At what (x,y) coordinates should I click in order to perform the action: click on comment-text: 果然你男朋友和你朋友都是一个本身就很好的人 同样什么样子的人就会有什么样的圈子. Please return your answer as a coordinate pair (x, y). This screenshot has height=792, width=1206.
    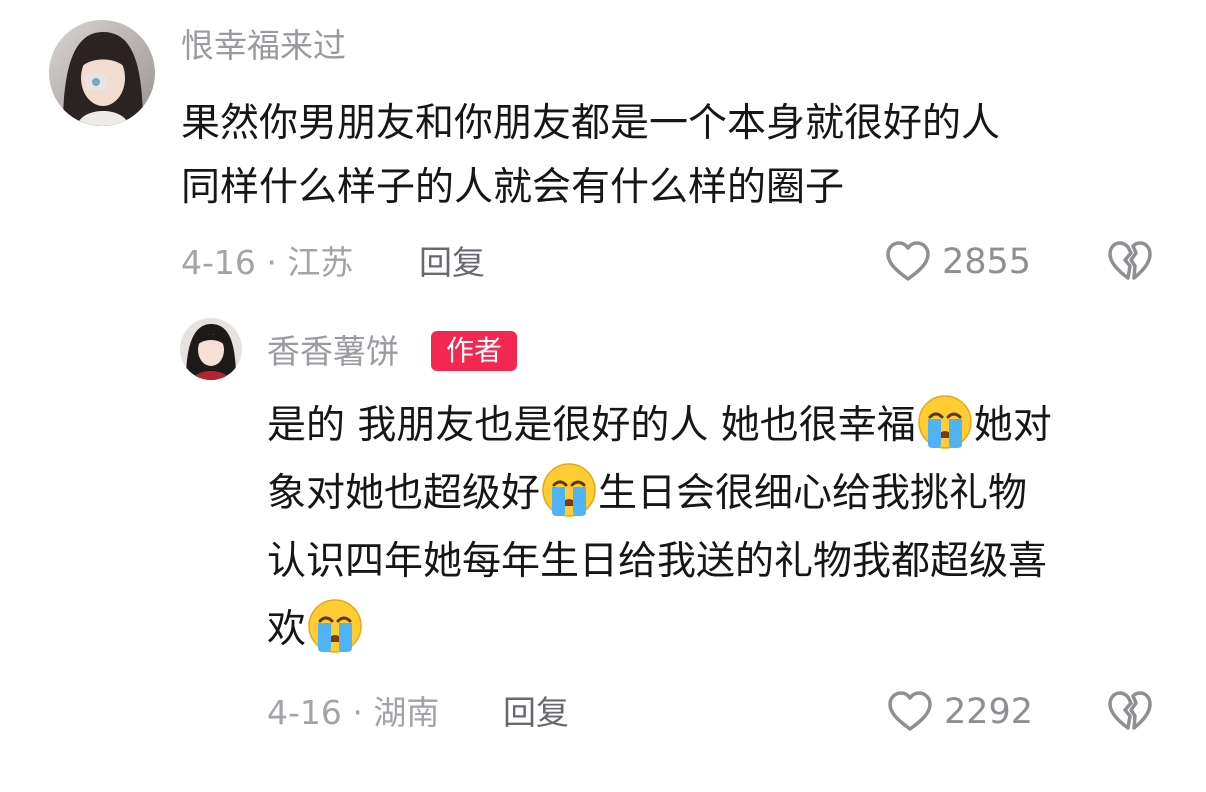
    Looking at the image, I should click on (661, 156).